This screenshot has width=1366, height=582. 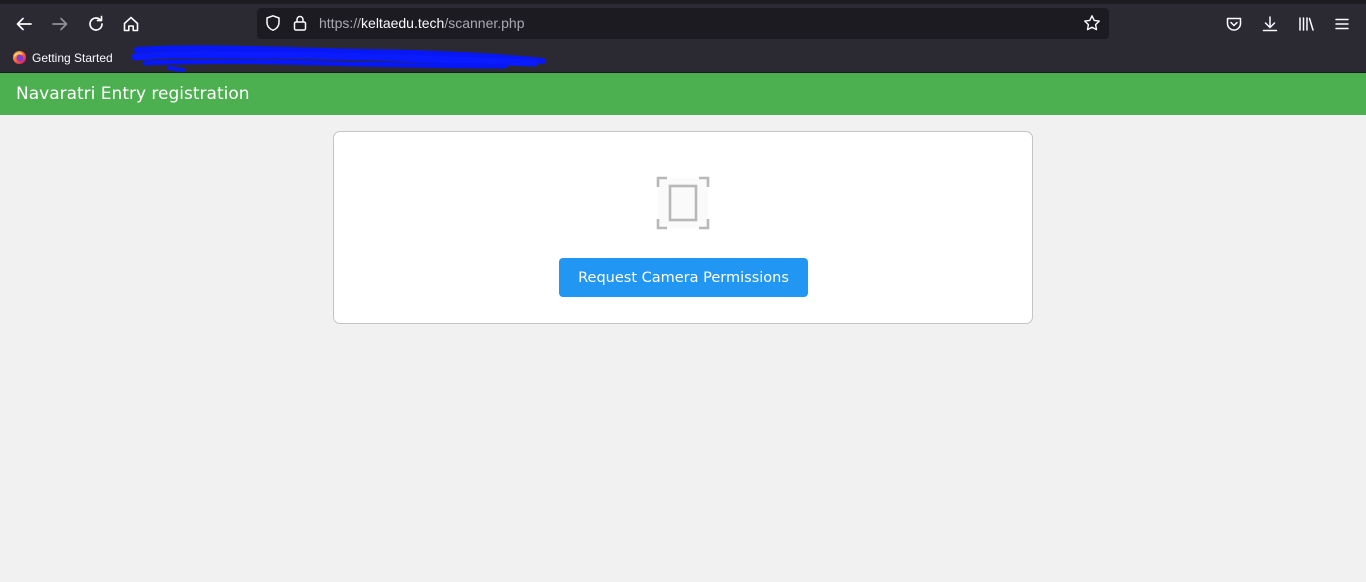 What do you see at coordinates (683, 23) in the screenshot?
I see `address-bar: https://keltaedu.tech/scanner.php` at bounding box center [683, 23].